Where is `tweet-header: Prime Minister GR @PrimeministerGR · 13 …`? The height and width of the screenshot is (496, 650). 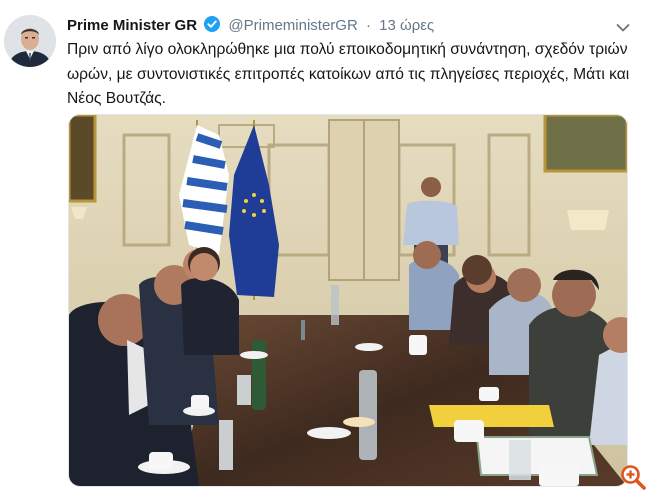 tweet-header: Prime Minister GR @PrimeministerGR · 13 … is located at coordinates (348, 27).